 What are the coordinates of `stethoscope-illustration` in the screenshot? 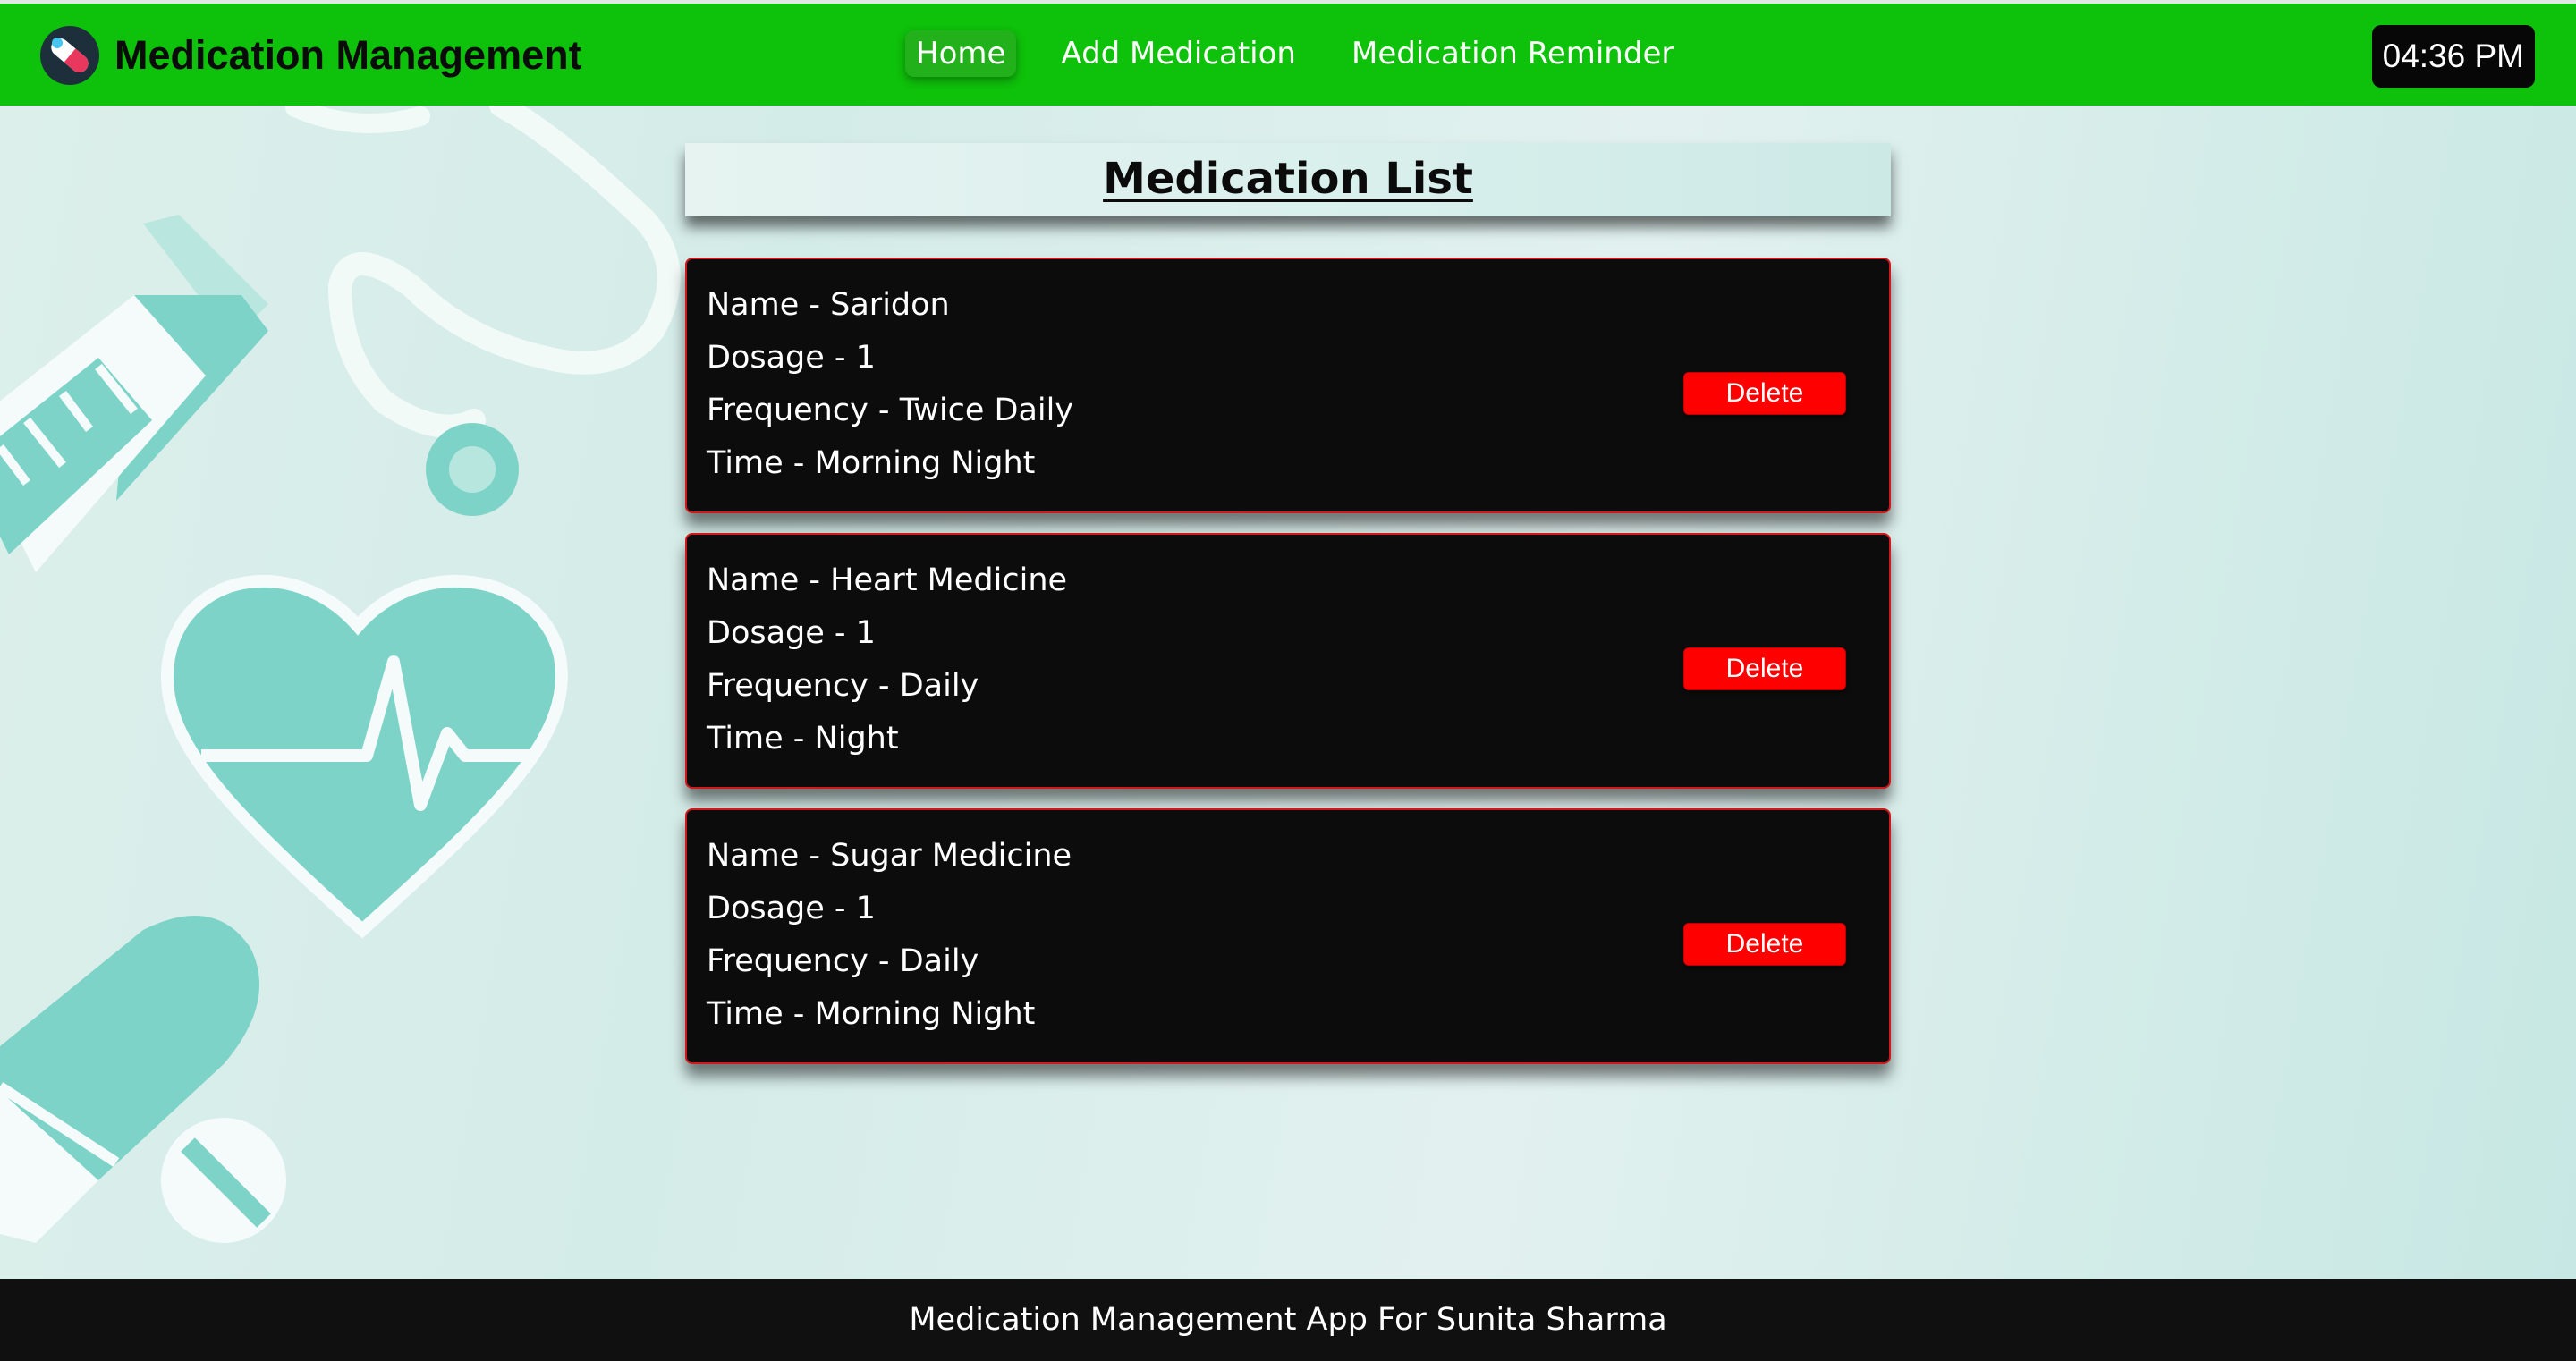 It's located at (483, 305).